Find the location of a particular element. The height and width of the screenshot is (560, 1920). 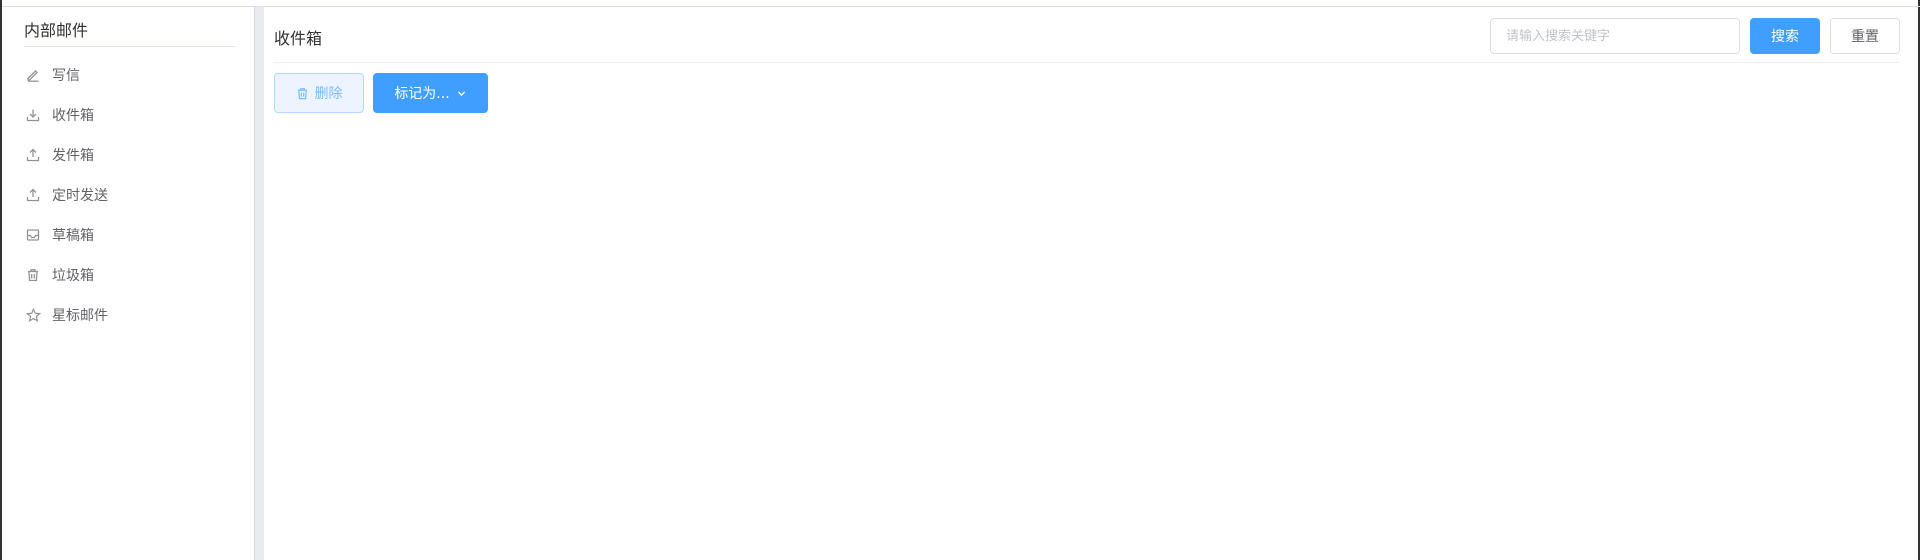

header-divider is located at coordinates (1087, 62).